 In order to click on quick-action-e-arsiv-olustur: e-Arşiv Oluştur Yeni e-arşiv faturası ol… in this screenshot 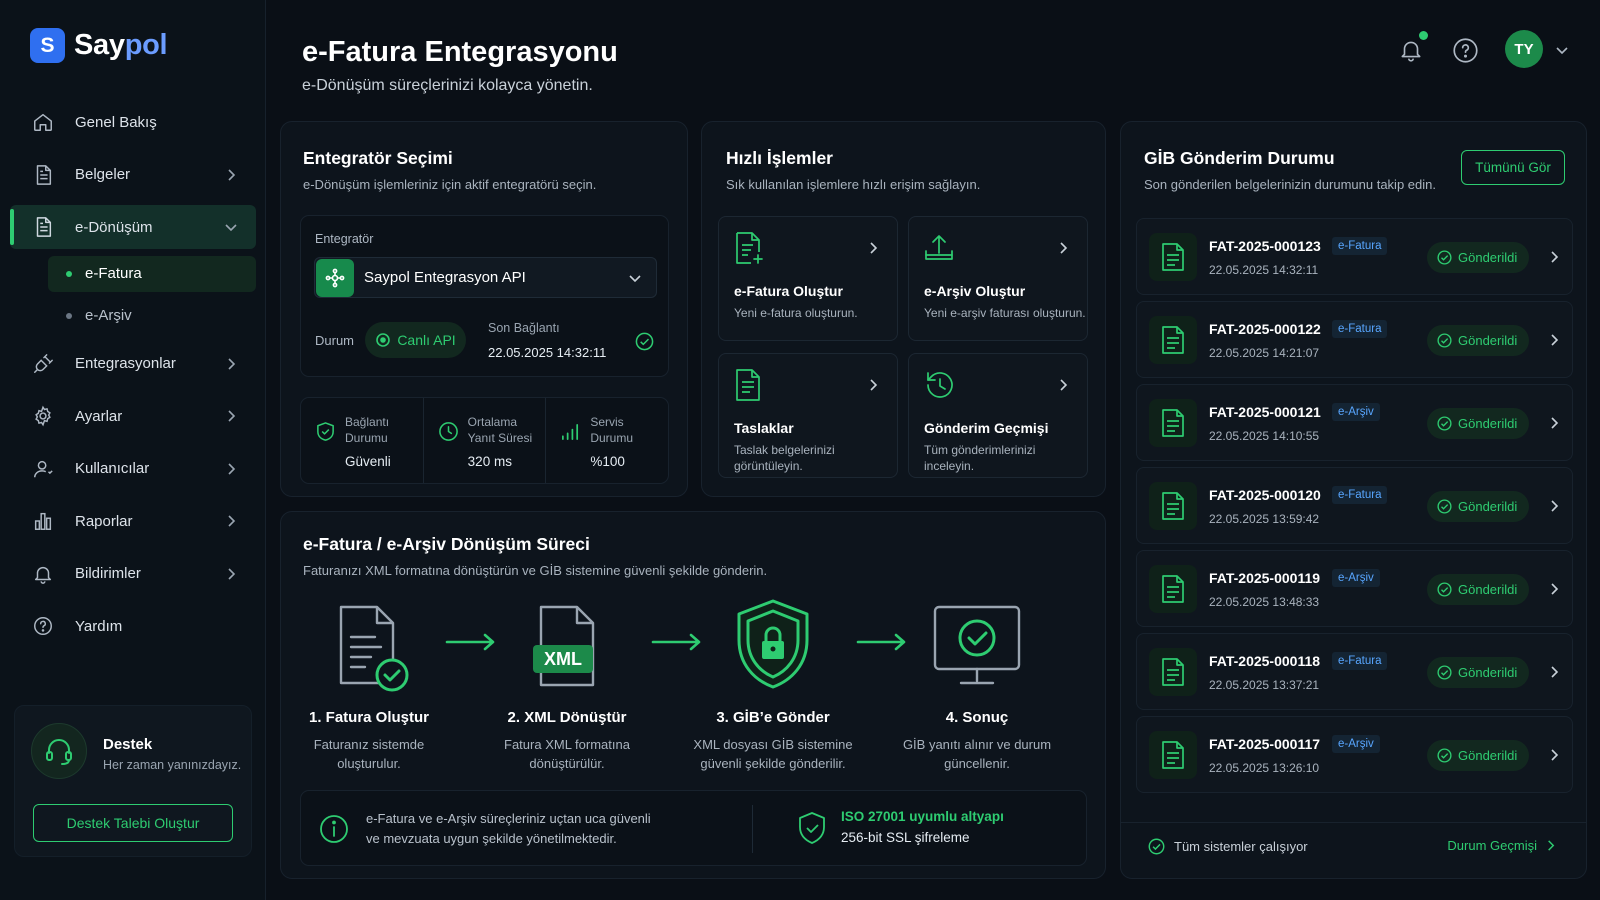, I will do `click(998, 278)`.